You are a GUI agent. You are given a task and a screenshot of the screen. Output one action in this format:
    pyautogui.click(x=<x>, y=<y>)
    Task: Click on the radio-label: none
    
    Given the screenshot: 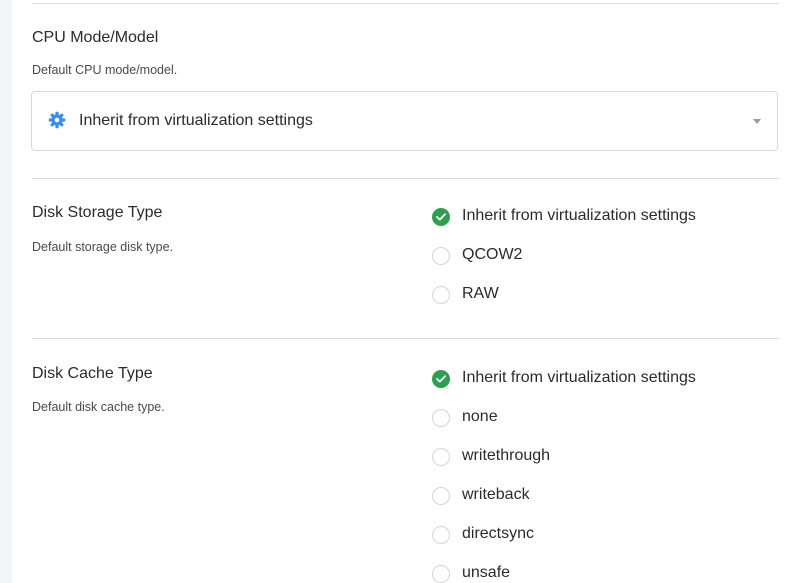 What is the action you would take?
    pyautogui.click(x=480, y=416)
    